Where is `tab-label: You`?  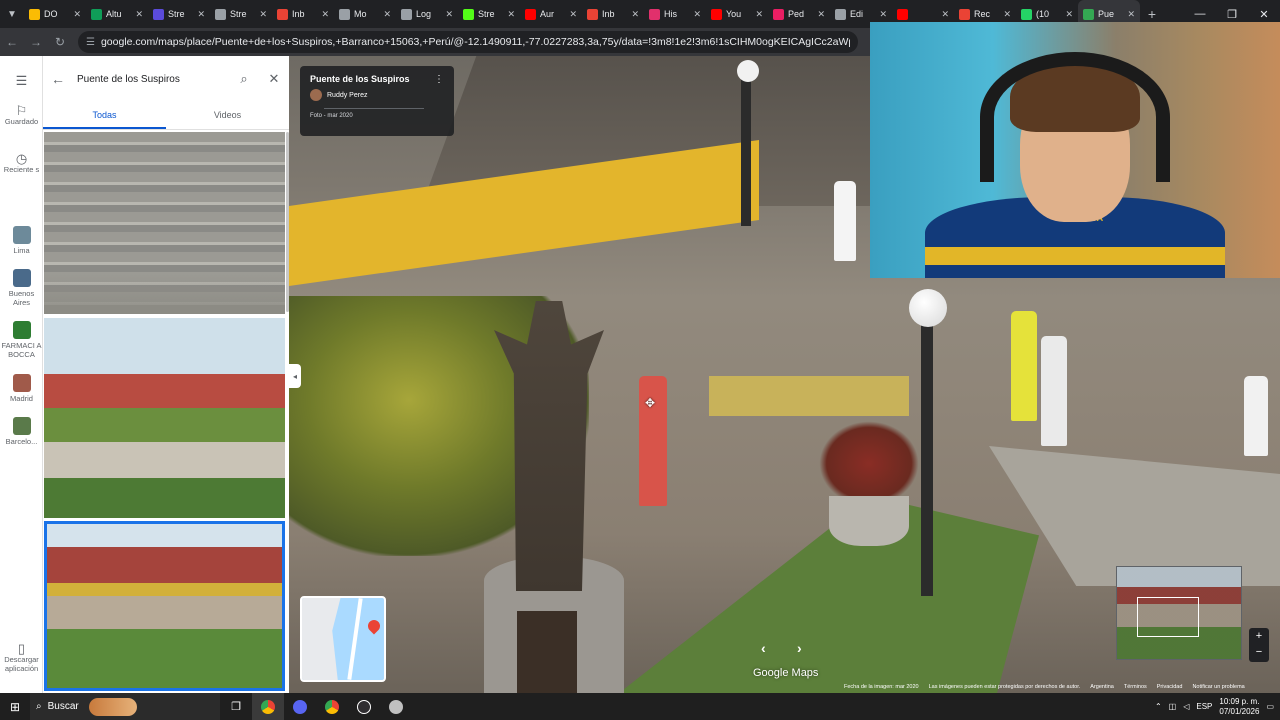
tab-label: You is located at coordinates (734, 14).